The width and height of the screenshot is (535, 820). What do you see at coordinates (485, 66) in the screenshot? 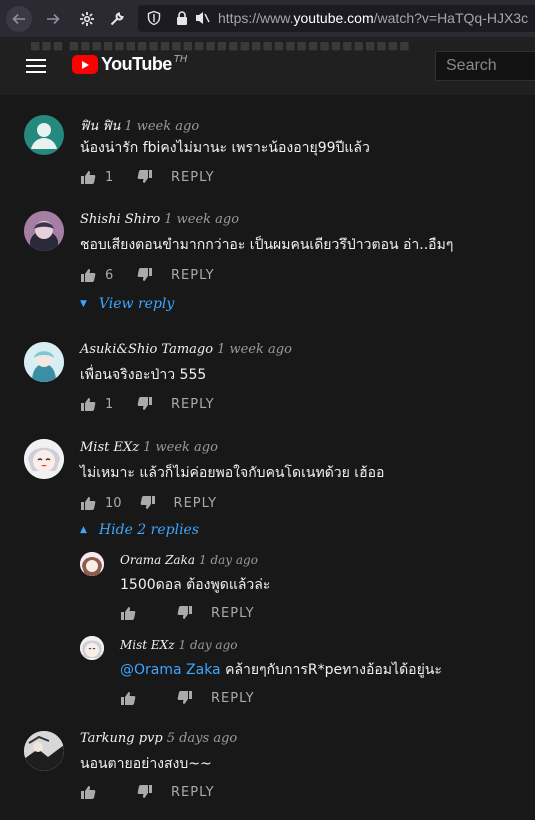
I see `search-input: Search` at bounding box center [485, 66].